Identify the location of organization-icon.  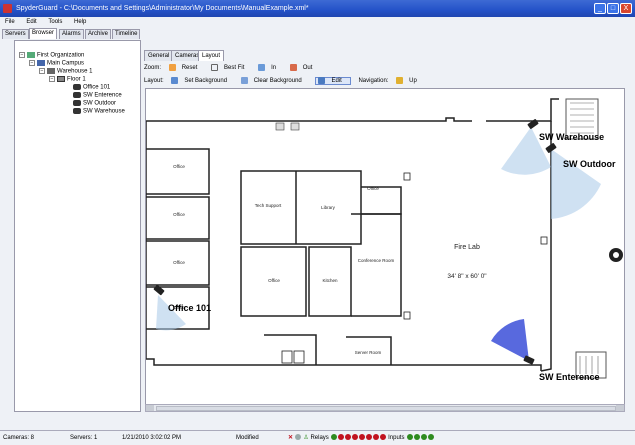
(31, 55).